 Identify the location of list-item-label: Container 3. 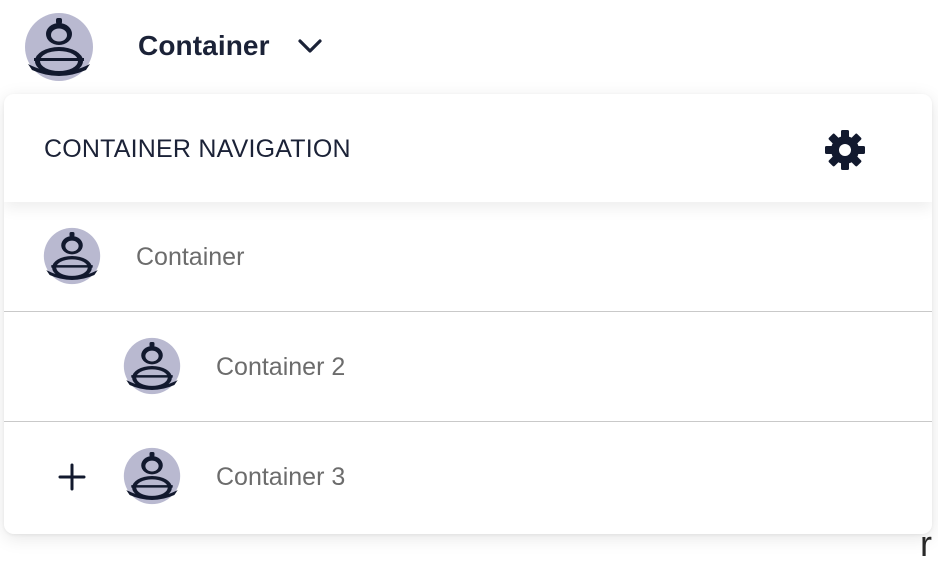
(281, 477).